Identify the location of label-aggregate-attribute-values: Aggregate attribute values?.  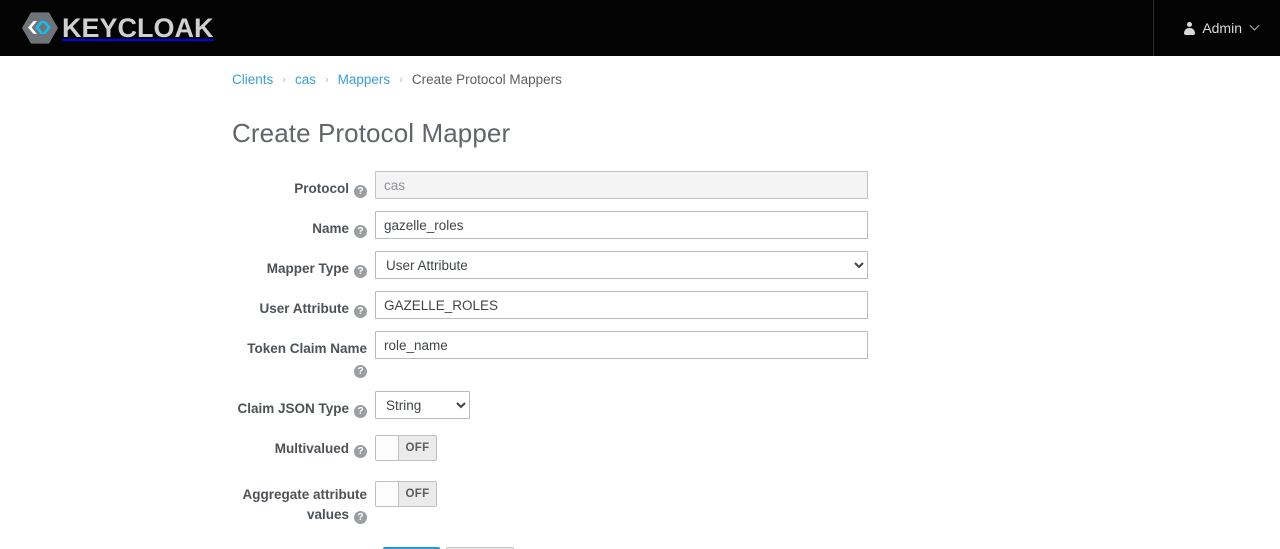
(303, 501).